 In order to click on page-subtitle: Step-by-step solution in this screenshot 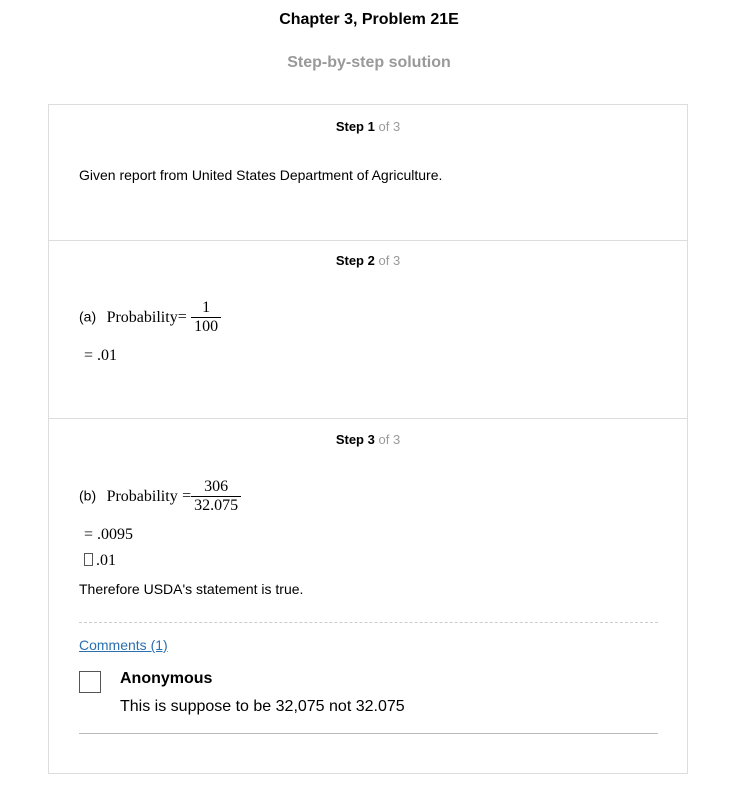, I will do `click(369, 62)`.